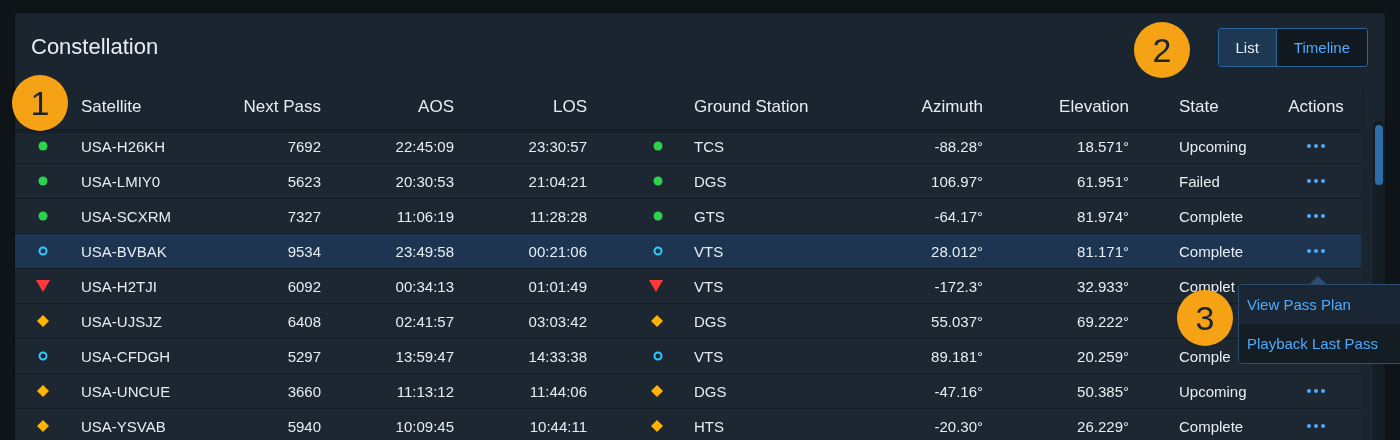  Describe the element at coordinates (958, 216) in the screenshot. I see `table-cell-text: -64.17°` at that location.